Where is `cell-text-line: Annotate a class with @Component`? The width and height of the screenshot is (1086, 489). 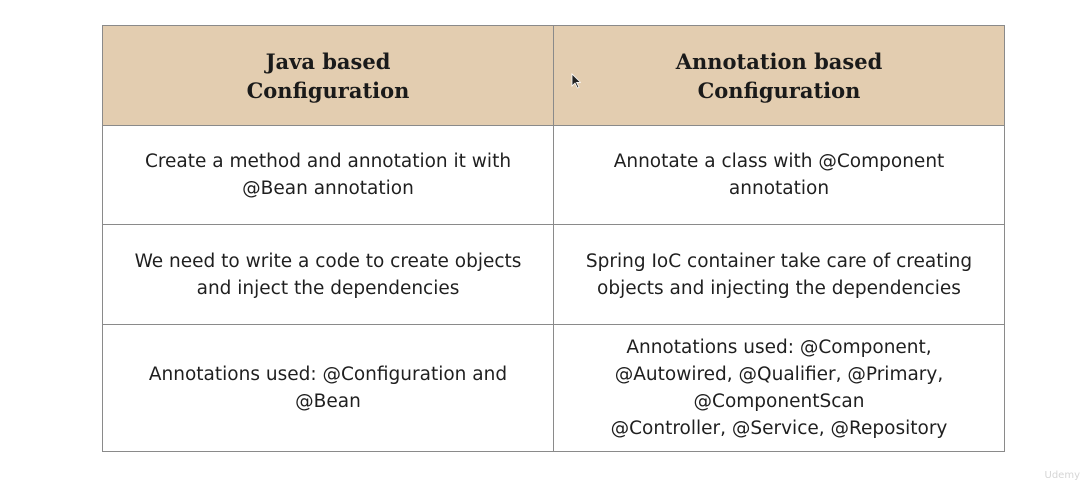 cell-text-line: Annotate a class with @Component is located at coordinates (779, 161).